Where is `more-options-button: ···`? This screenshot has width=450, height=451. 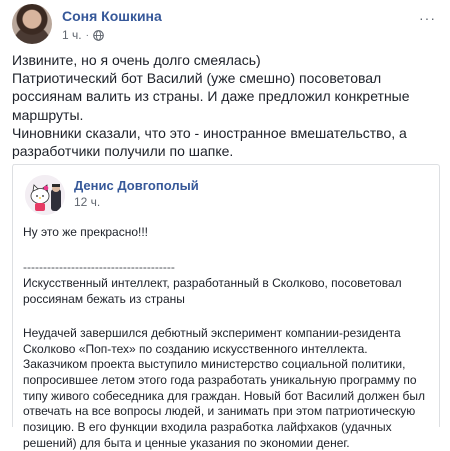
more-options-button: ··· is located at coordinates (427, 18).